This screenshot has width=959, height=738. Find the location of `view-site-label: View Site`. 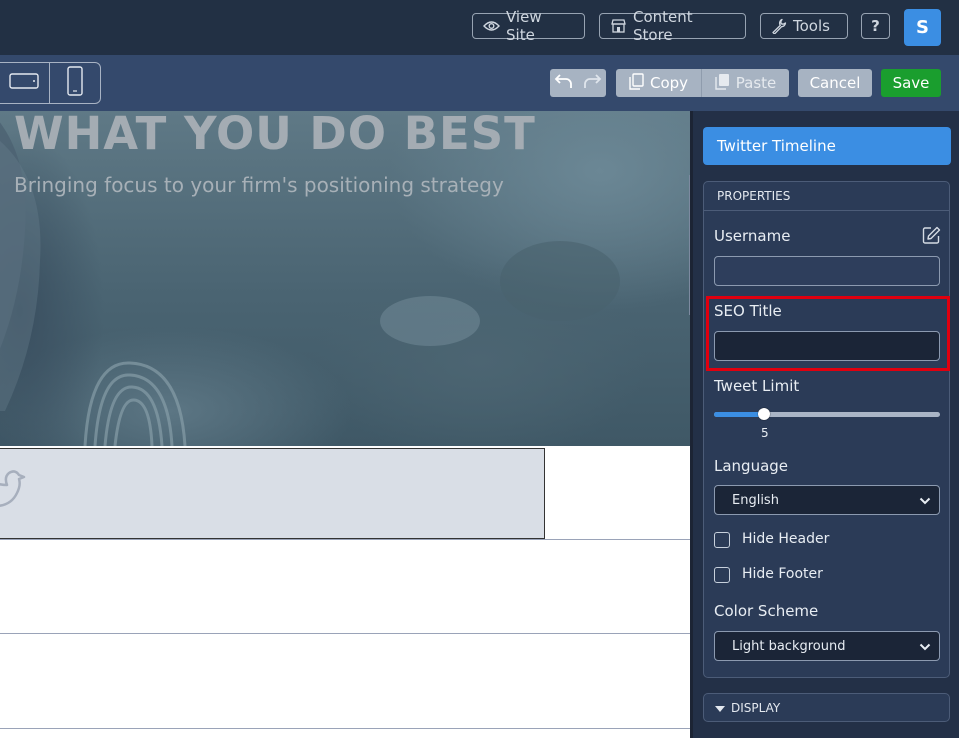

view-site-label: View Site is located at coordinates (524, 26).